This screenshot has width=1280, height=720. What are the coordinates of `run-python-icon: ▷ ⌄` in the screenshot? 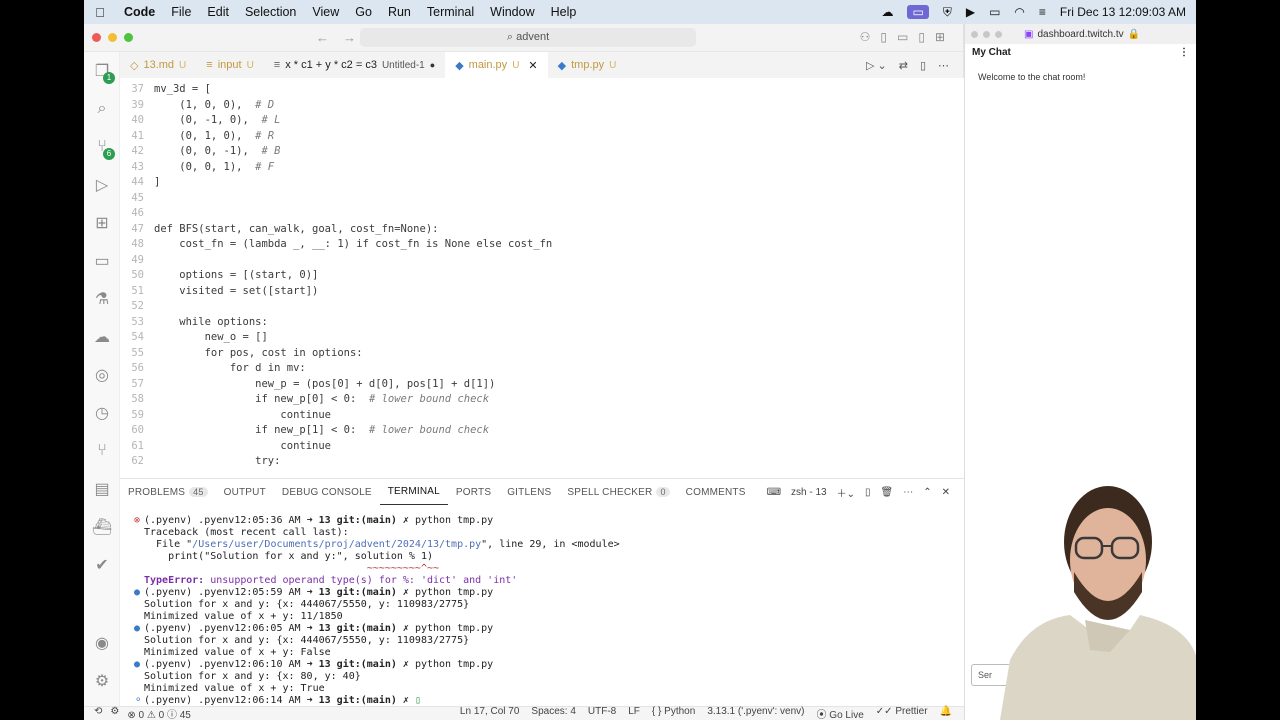 It's located at (876, 65).